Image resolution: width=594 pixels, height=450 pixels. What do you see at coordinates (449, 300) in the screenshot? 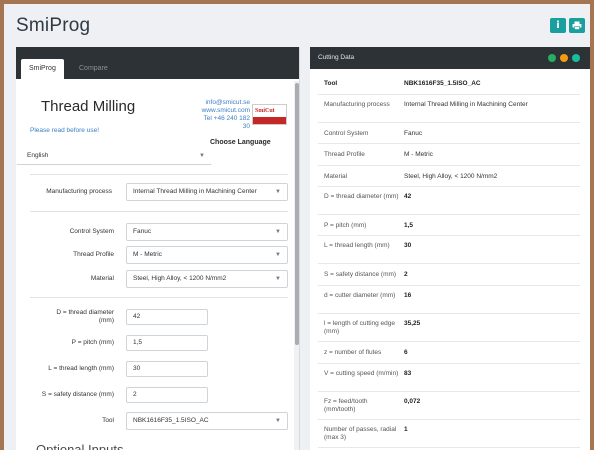
I see `table-row: d = cutter diameter (mm) 16` at bounding box center [449, 300].